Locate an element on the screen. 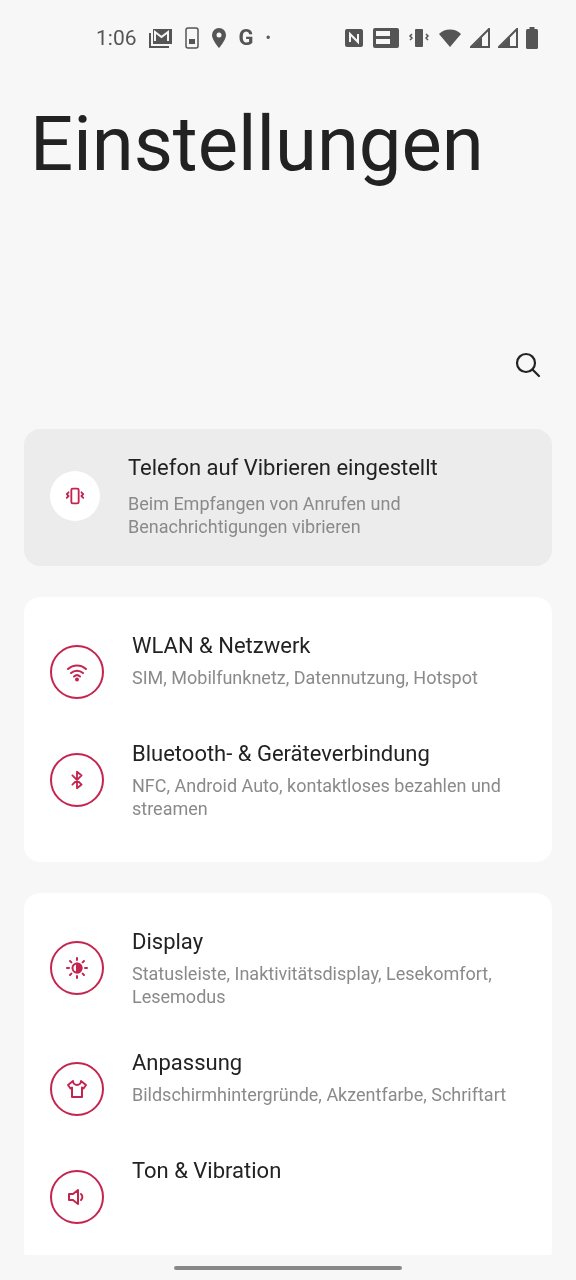  setting-title: Ton & Vibration is located at coordinates (207, 1170).